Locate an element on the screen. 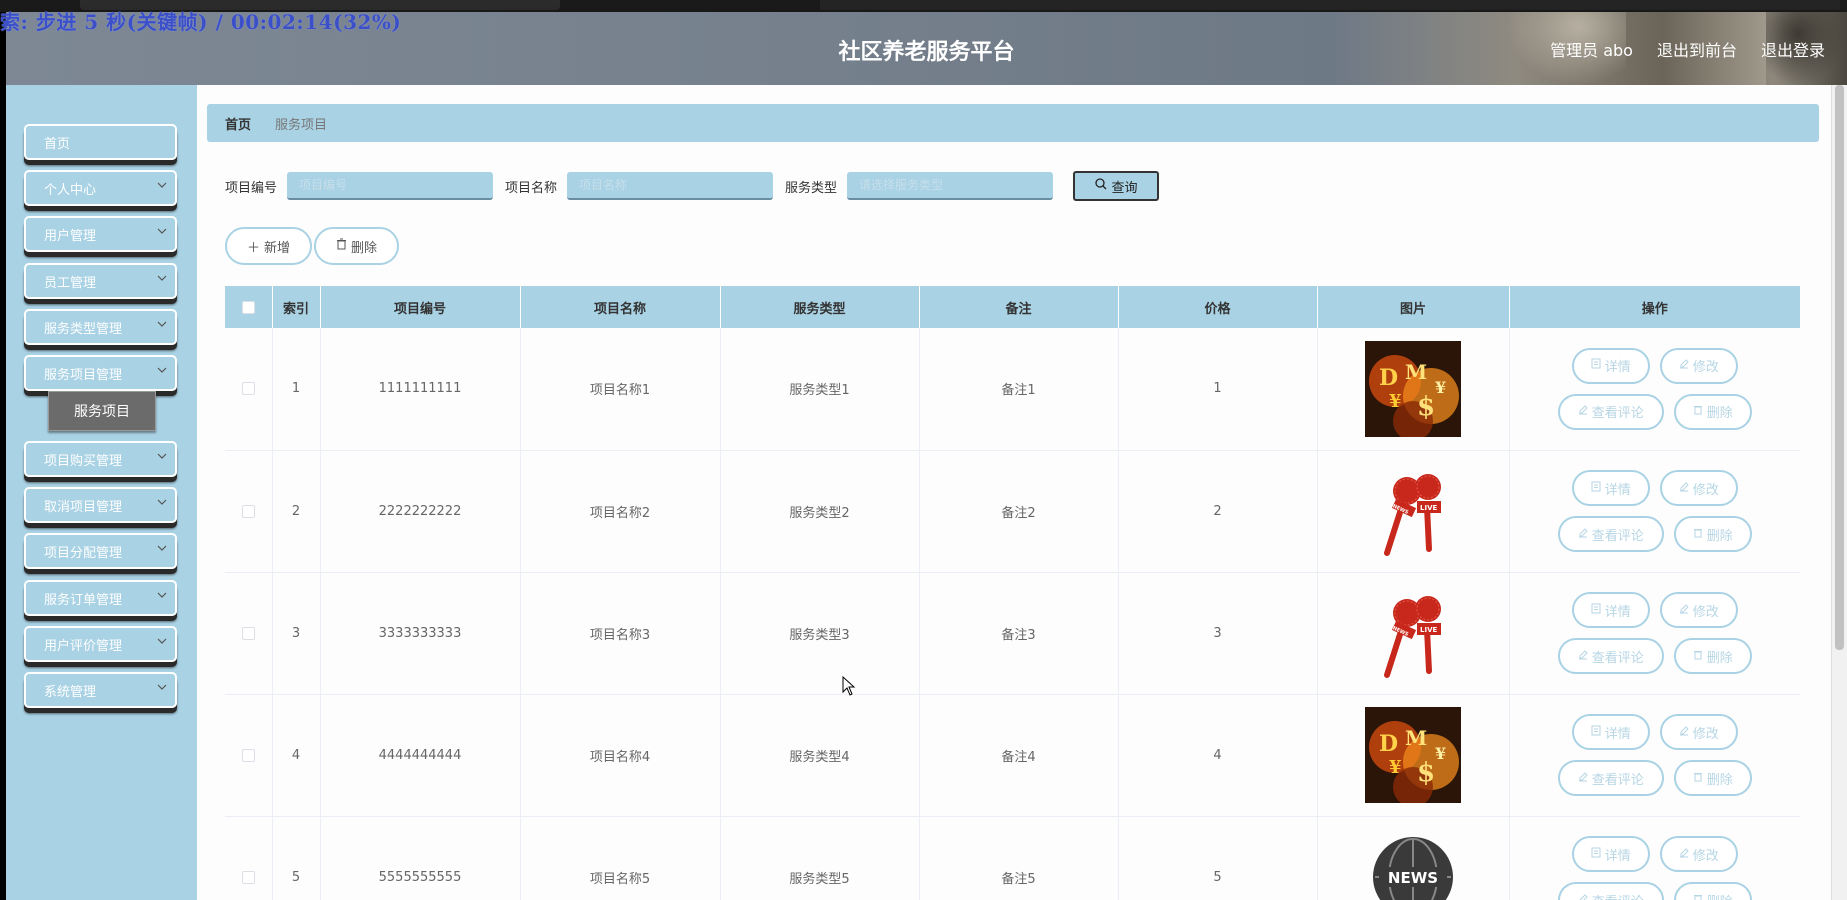 The image size is (1847, 900). project-code-input is located at coordinates (390, 186).